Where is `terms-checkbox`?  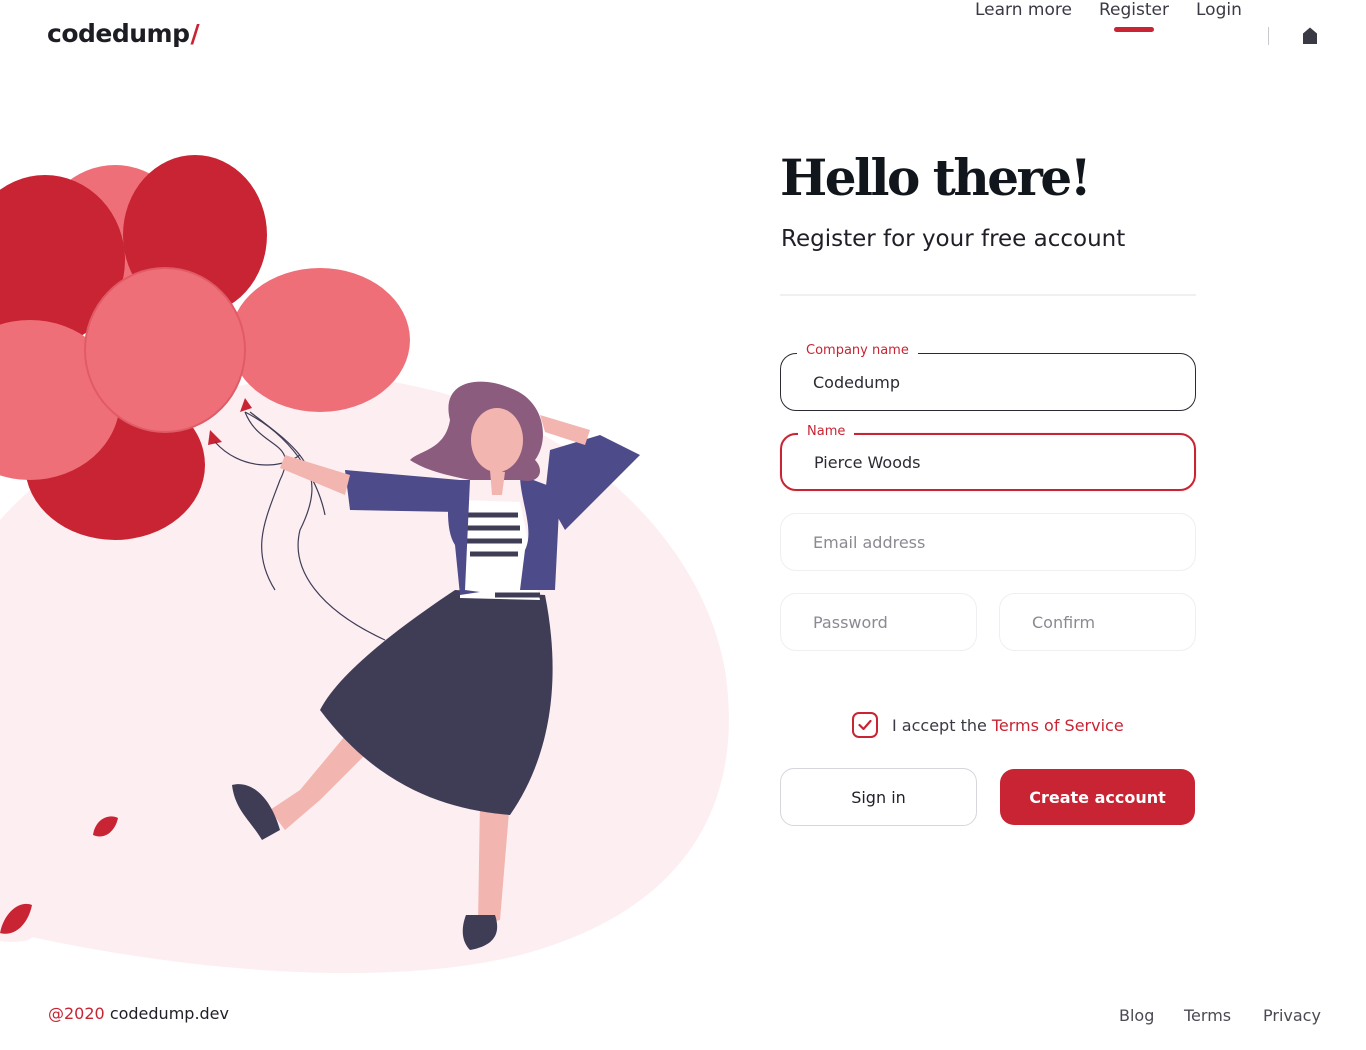 terms-checkbox is located at coordinates (865, 725).